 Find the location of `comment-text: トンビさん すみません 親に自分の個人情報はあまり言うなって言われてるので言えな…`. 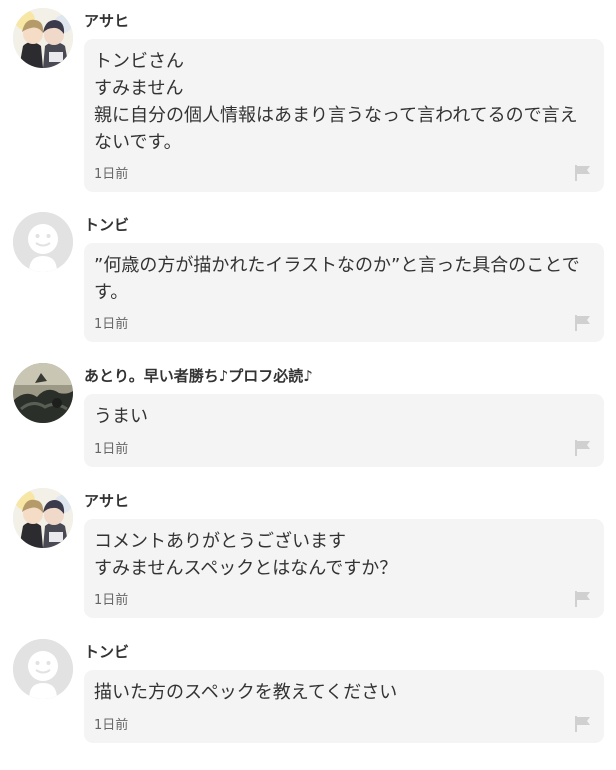

comment-text: トンビさん すみません 親に自分の個人情報はあまり言うなって言われてるので言えな… is located at coordinates (336, 102).